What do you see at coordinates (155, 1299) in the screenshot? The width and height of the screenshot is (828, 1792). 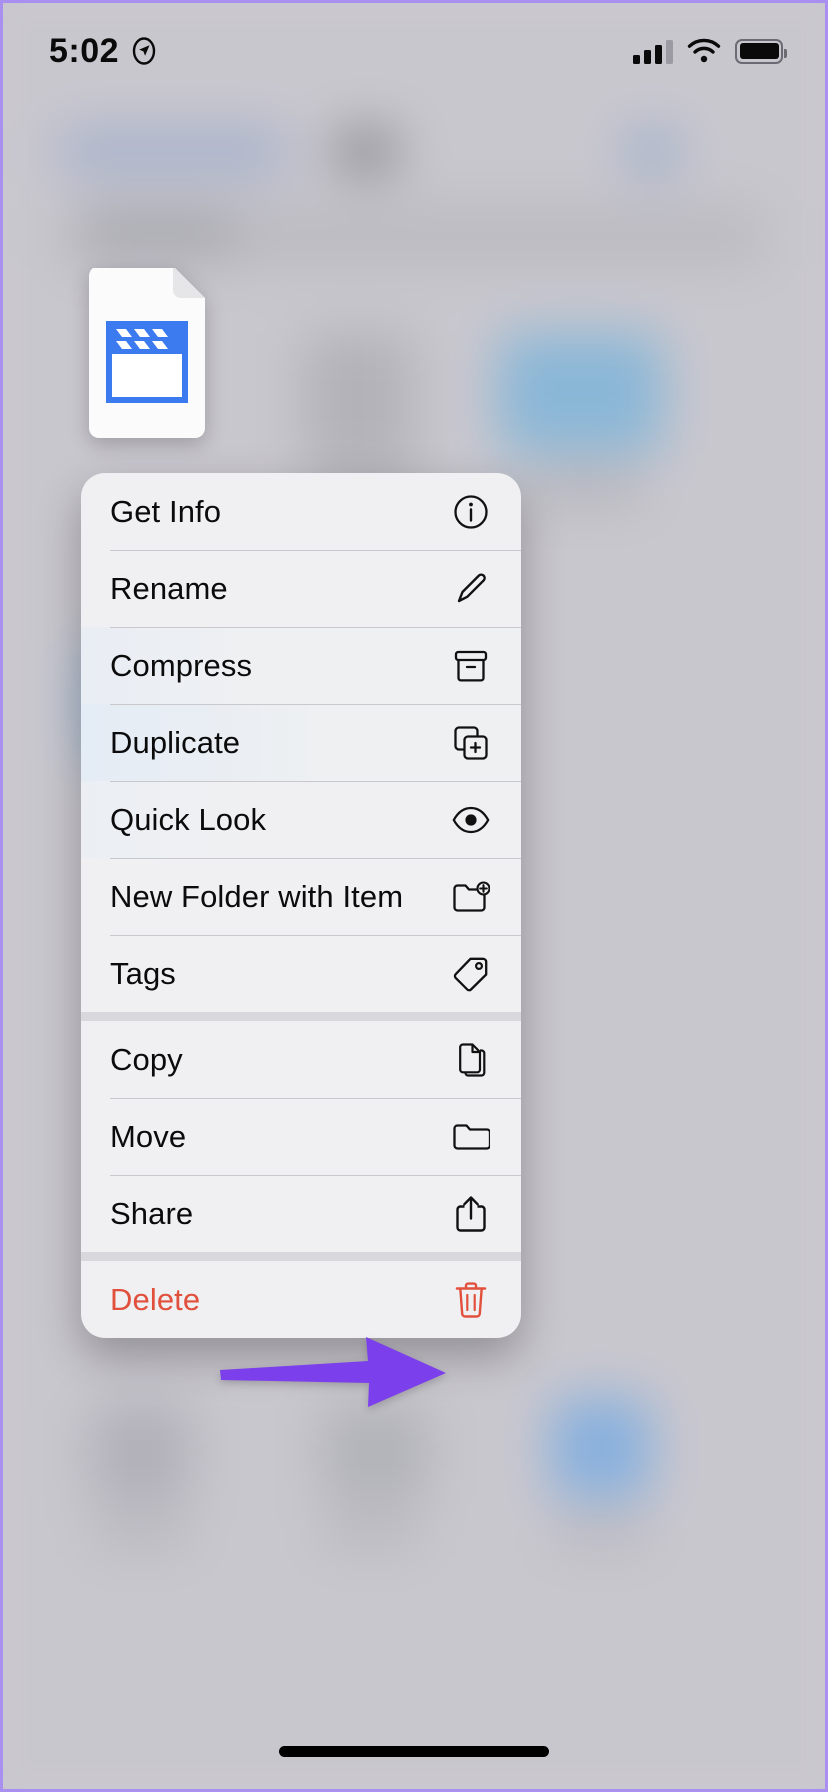 I see `menu-item-label: Delete` at bounding box center [155, 1299].